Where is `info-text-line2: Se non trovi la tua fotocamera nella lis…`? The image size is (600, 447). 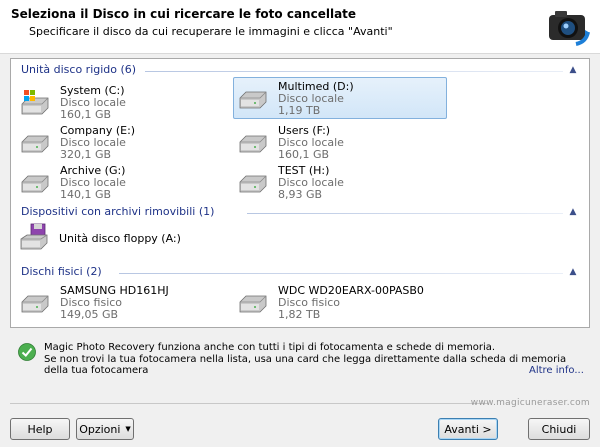
info-text-line2: Se non trovi la tua fotocamera nella lis… is located at coordinates (305, 365).